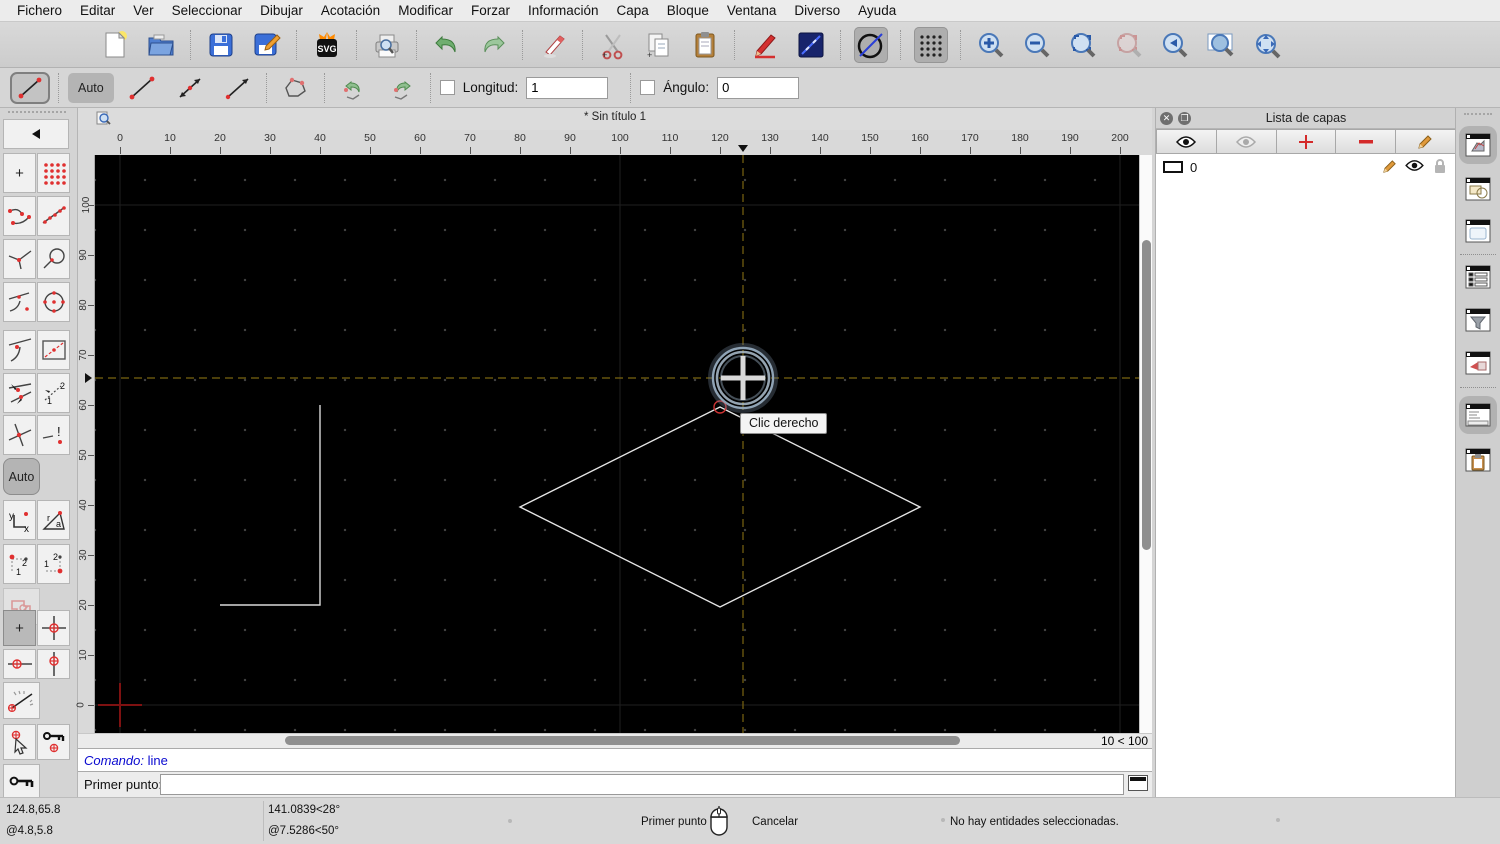  Describe the element at coordinates (19, 435) in the screenshot. I see `snap-intersection-button` at that location.